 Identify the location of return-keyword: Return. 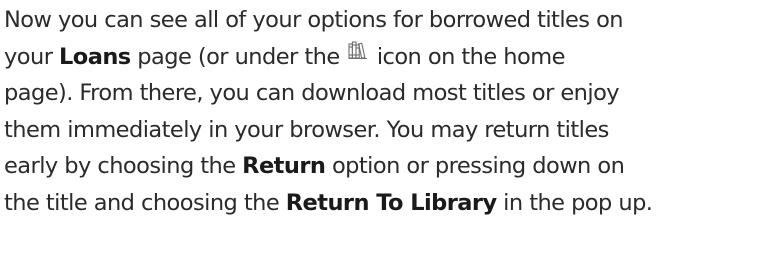
(284, 166).